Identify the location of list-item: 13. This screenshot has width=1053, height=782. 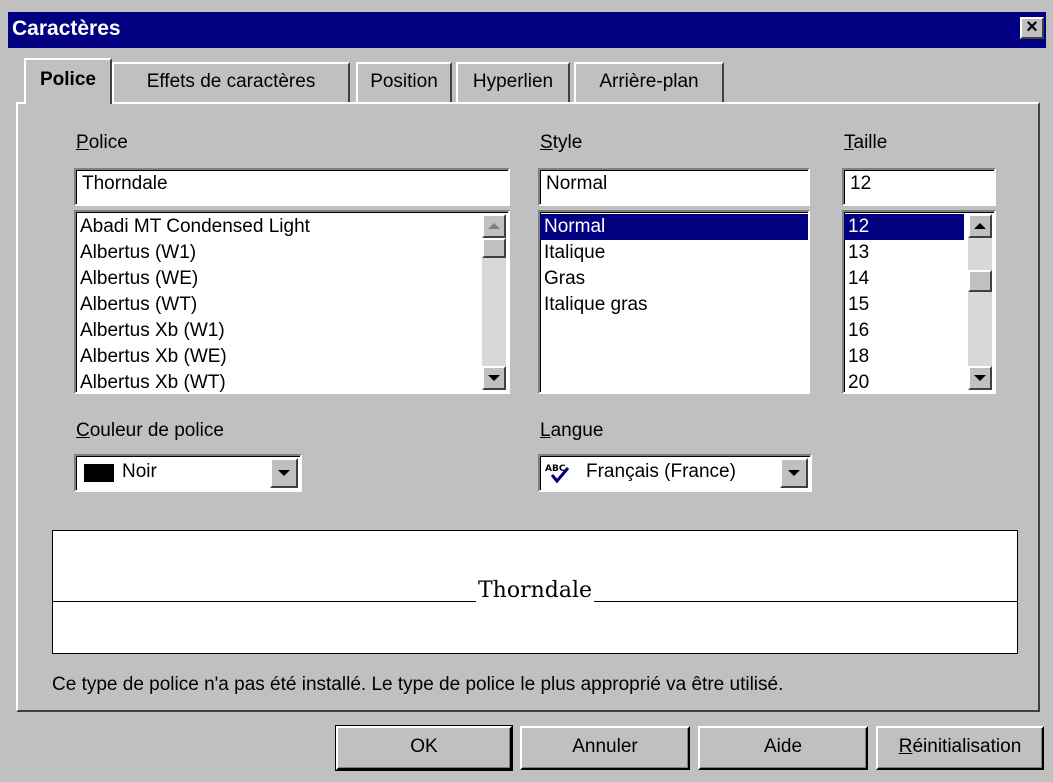
(904, 253).